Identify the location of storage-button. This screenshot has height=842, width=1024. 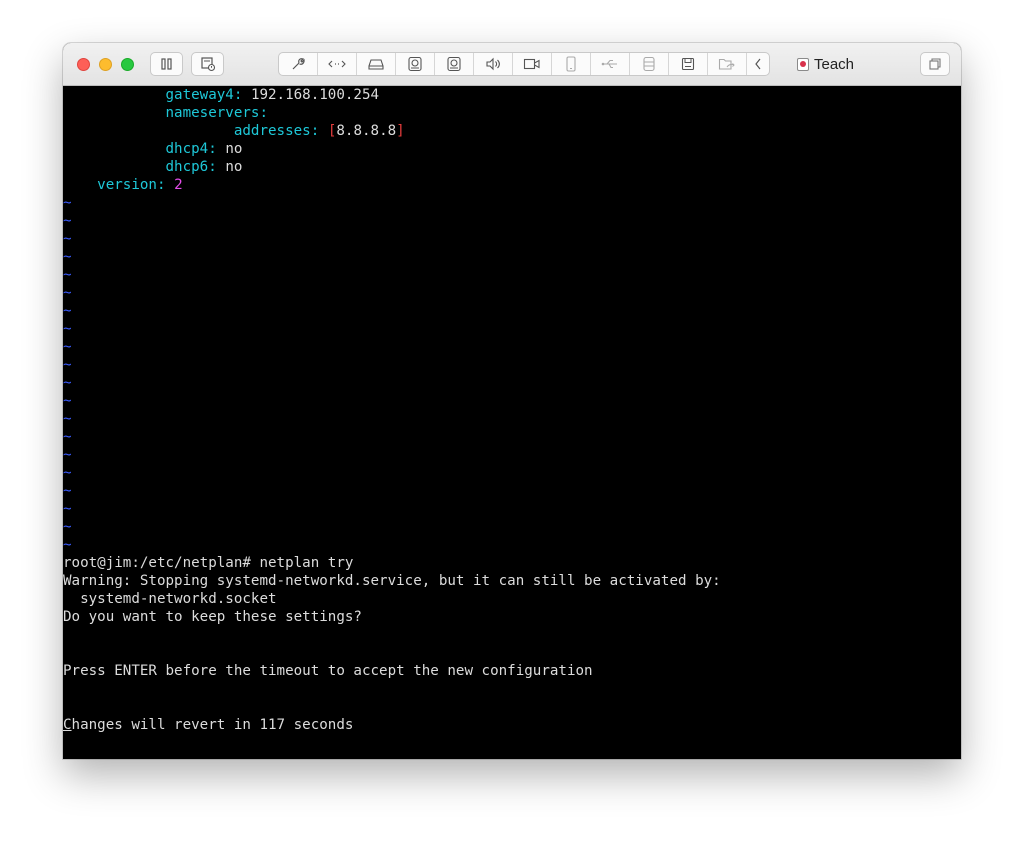
(649, 64).